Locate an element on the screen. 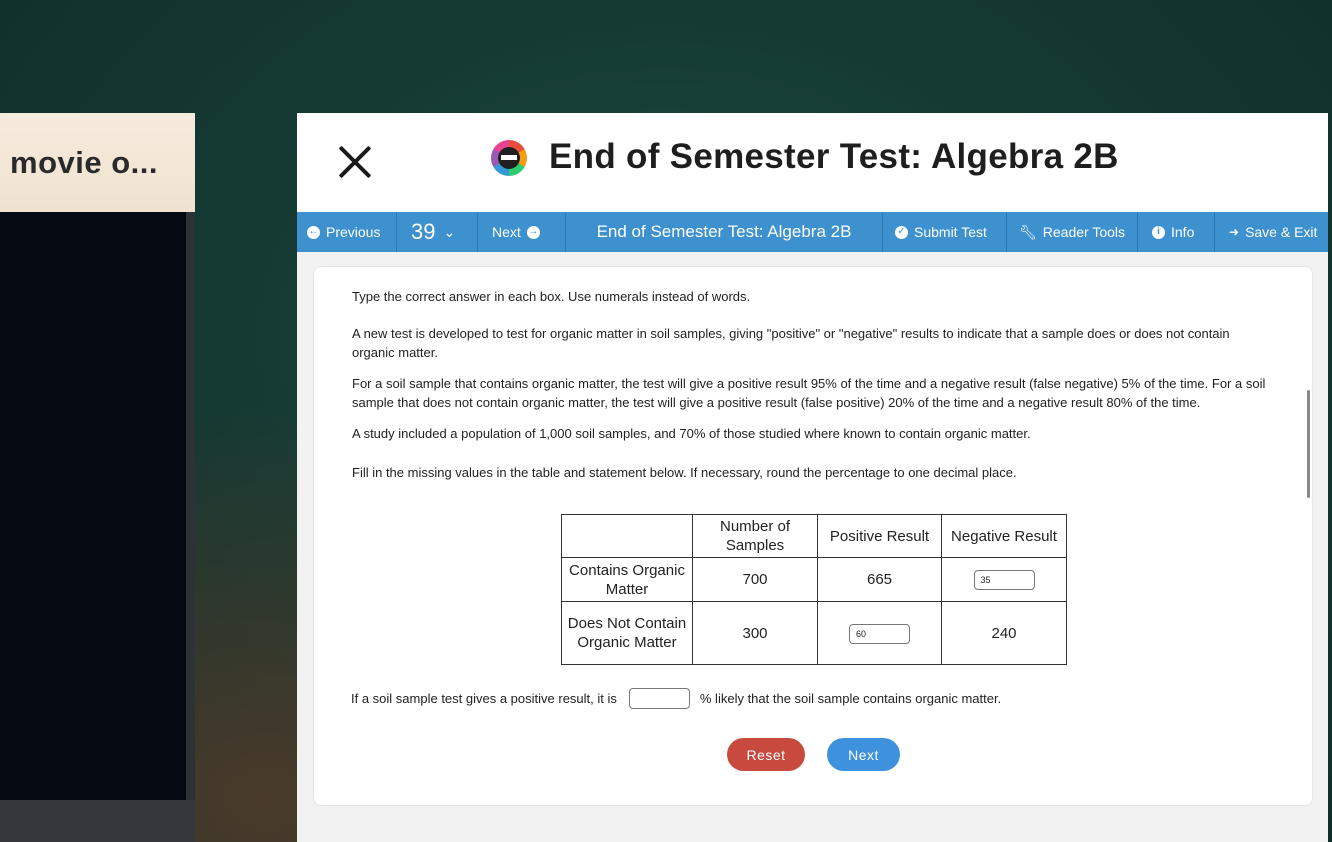  window-title: End of Semester Test: Algebra 2B is located at coordinates (834, 156).